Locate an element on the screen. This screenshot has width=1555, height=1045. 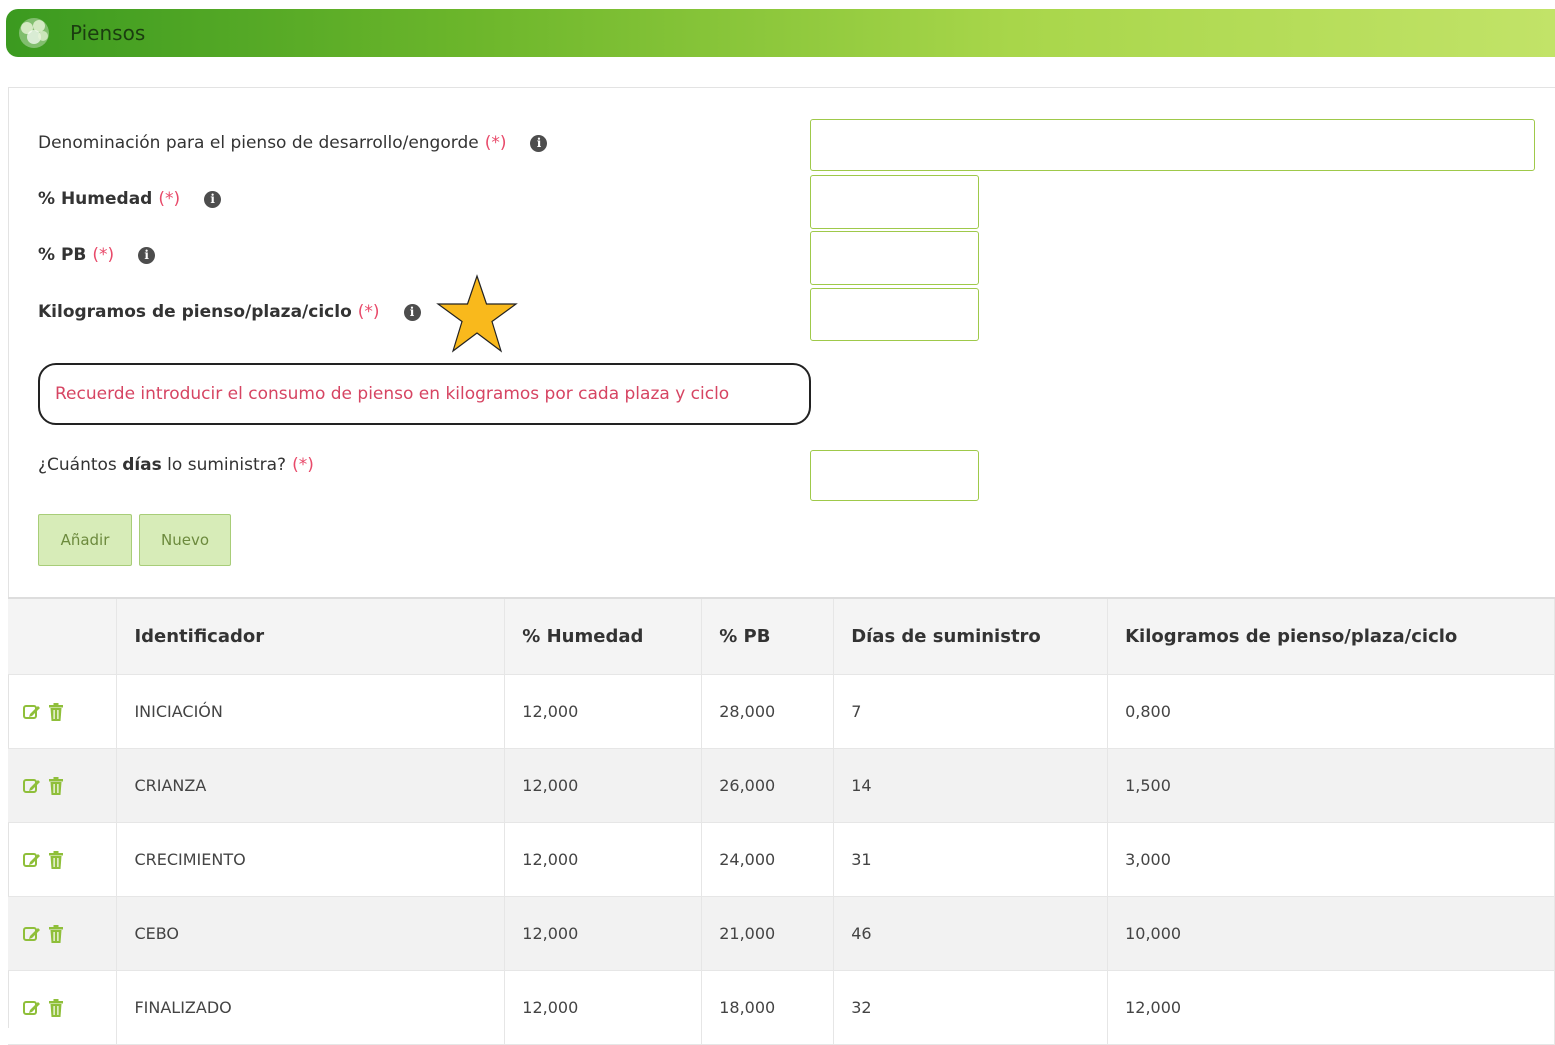
column-header-kilogramos: Kilogramos de pienso/plaza/ciclo is located at coordinates (1331, 636).